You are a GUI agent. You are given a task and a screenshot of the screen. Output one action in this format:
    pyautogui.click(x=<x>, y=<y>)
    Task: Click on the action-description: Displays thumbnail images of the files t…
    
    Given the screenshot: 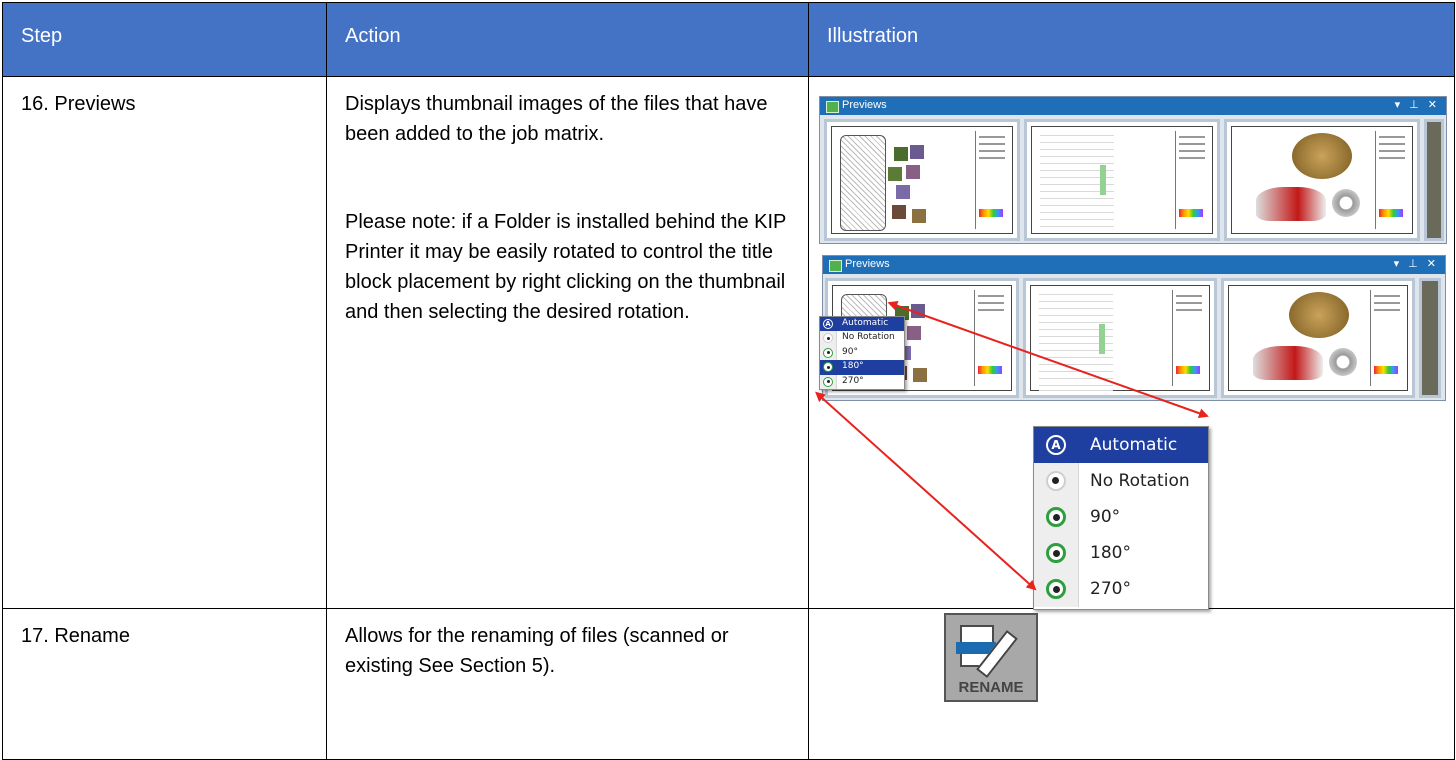 What is the action you would take?
    pyautogui.click(x=556, y=119)
    